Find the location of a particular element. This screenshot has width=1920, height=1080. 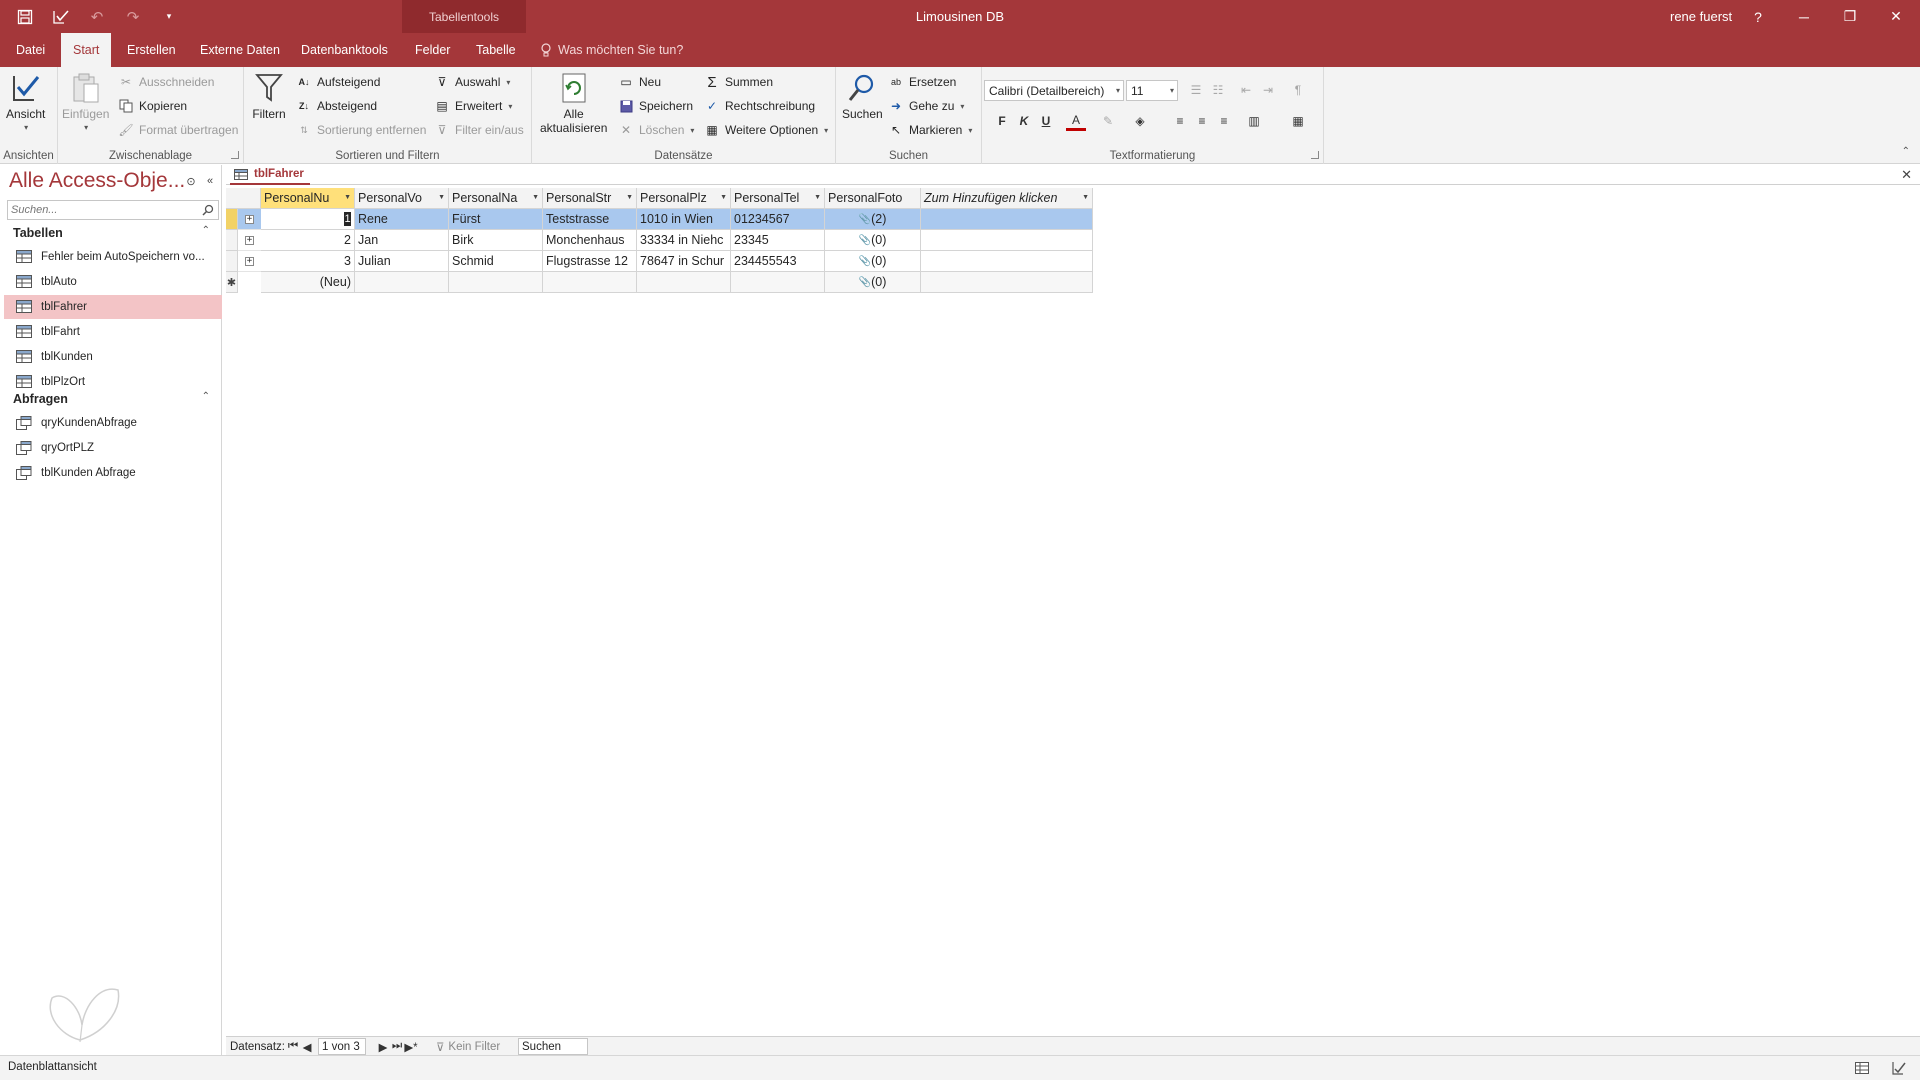

markieren-button: ↖ Markieren ▾ is located at coordinates (930, 130).